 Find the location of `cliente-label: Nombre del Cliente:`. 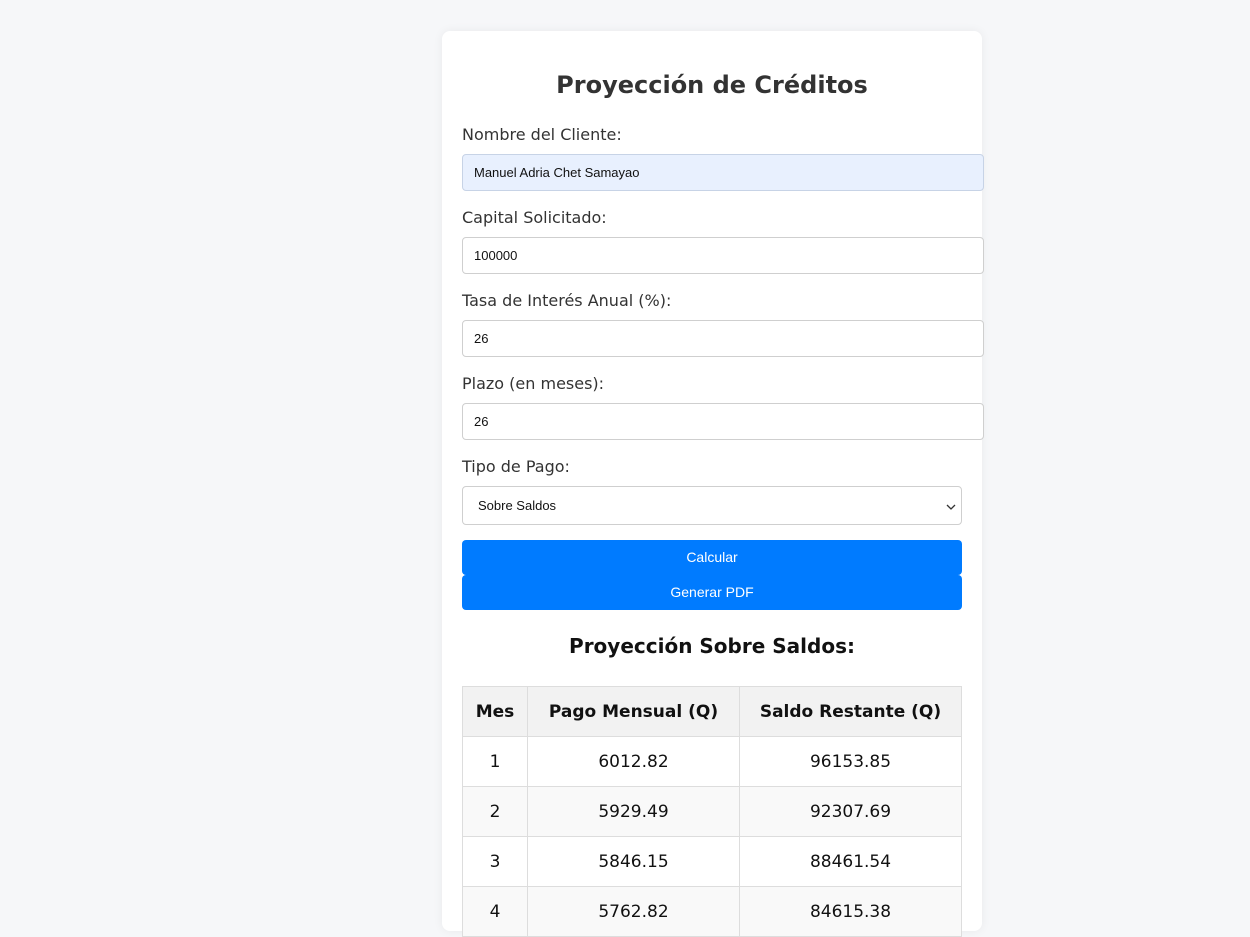

cliente-label: Nombre del Cliente: is located at coordinates (542, 134).